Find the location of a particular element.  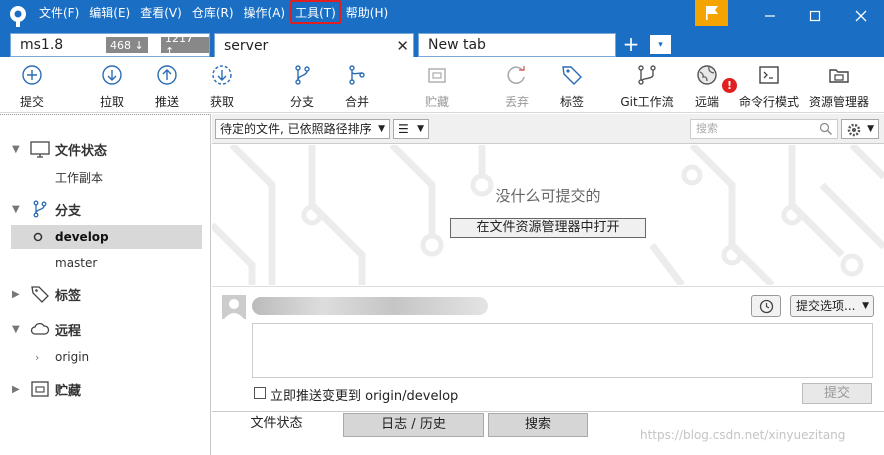

pull-button: 拉取 is located at coordinates (112, 86).